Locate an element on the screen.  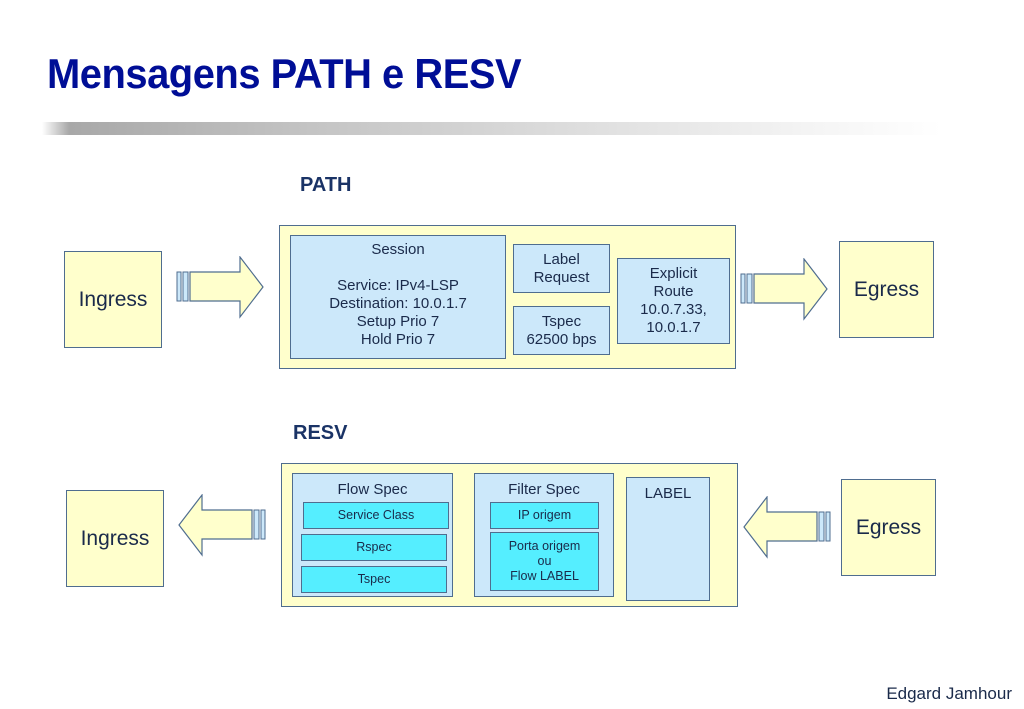
session-setup-prio: Setup Prio 7 is located at coordinates (398, 321).